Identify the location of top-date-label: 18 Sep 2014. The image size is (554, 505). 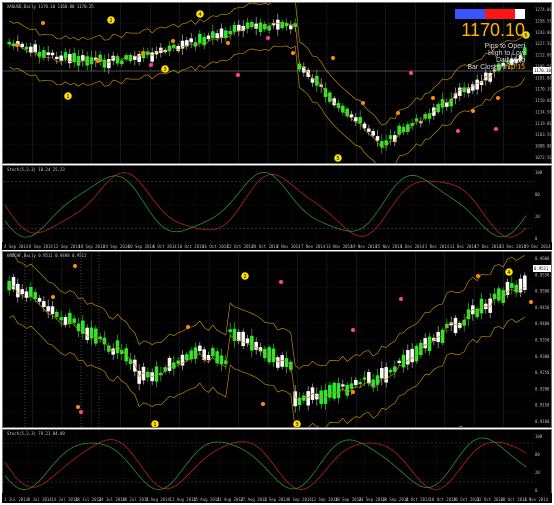
(91, 246).